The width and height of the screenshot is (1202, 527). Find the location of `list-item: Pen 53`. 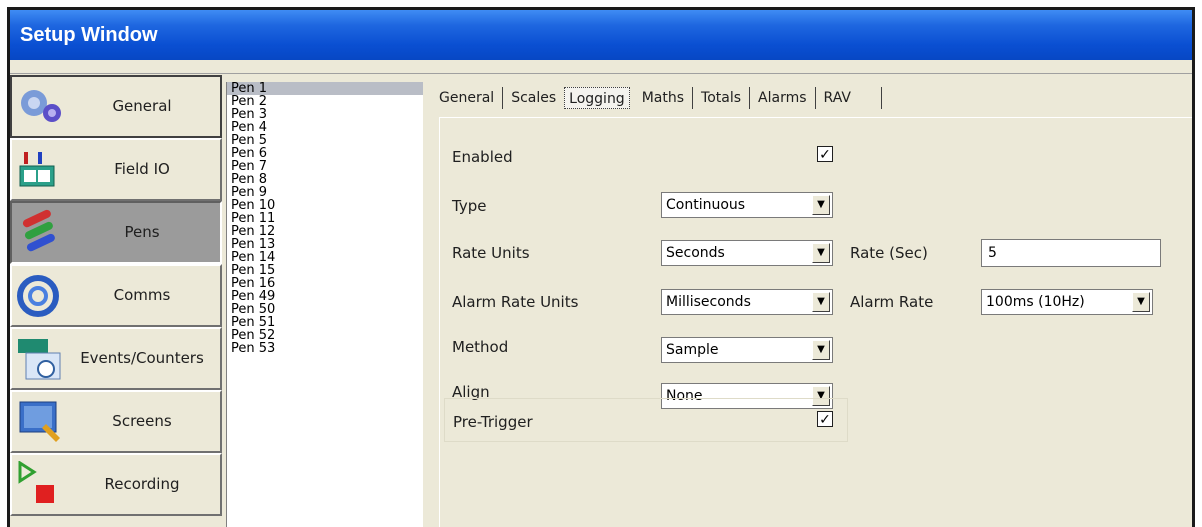

list-item: Pen 53 is located at coordinates (325, 348).